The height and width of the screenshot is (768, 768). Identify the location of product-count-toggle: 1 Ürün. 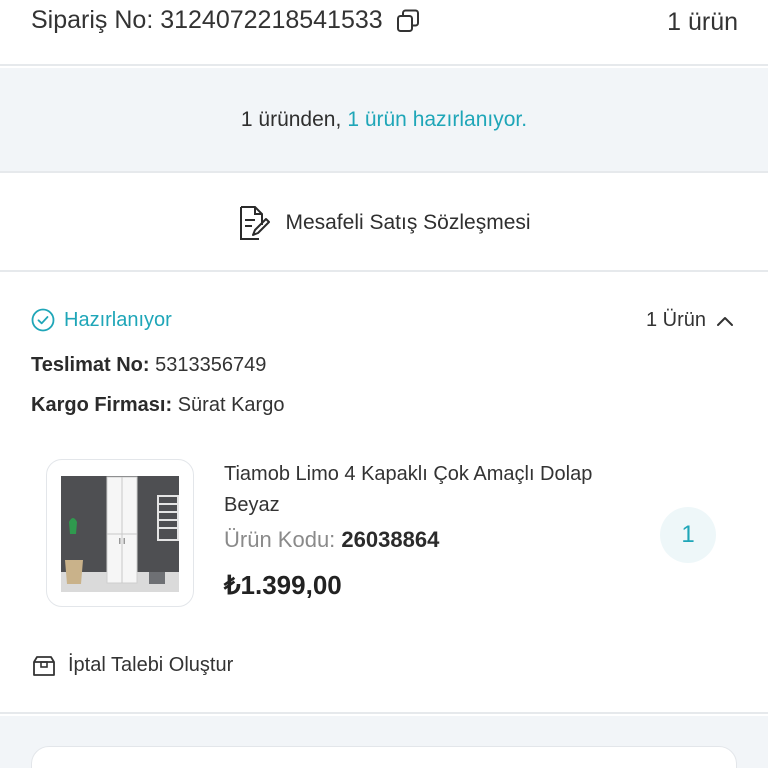
(690, 320).